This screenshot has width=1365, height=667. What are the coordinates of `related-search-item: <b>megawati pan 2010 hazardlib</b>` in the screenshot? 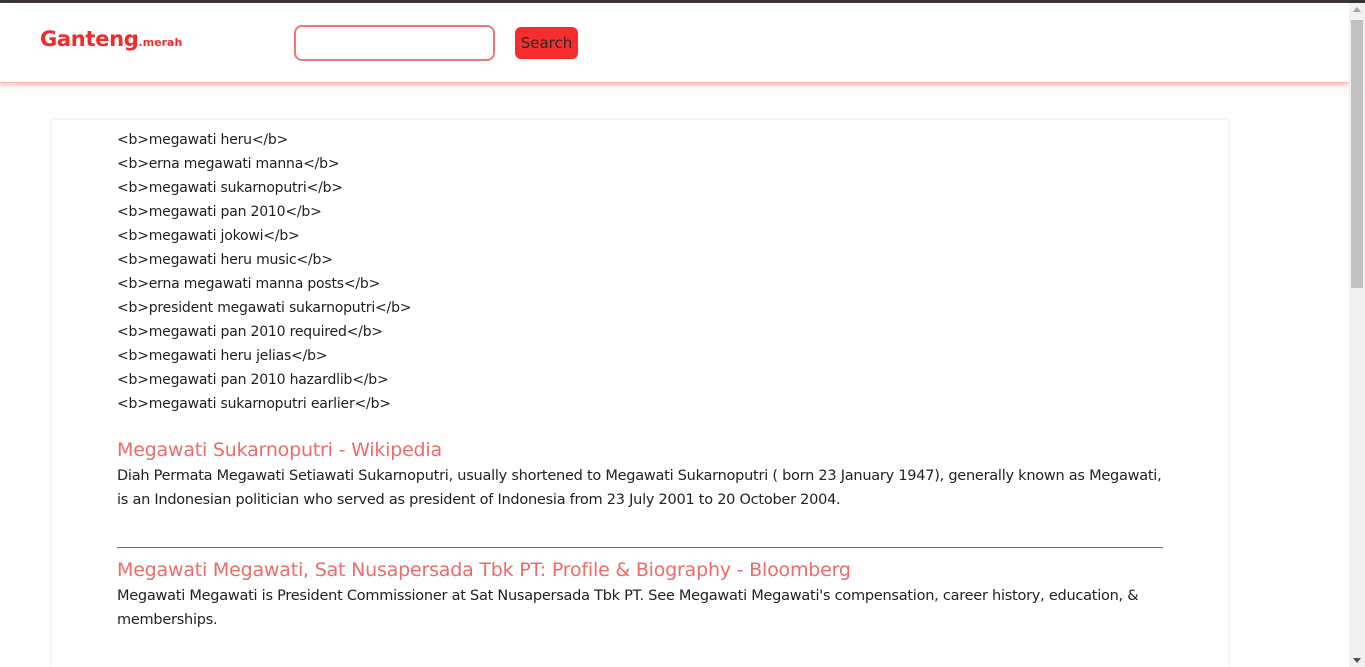 It's located at (640, 380).